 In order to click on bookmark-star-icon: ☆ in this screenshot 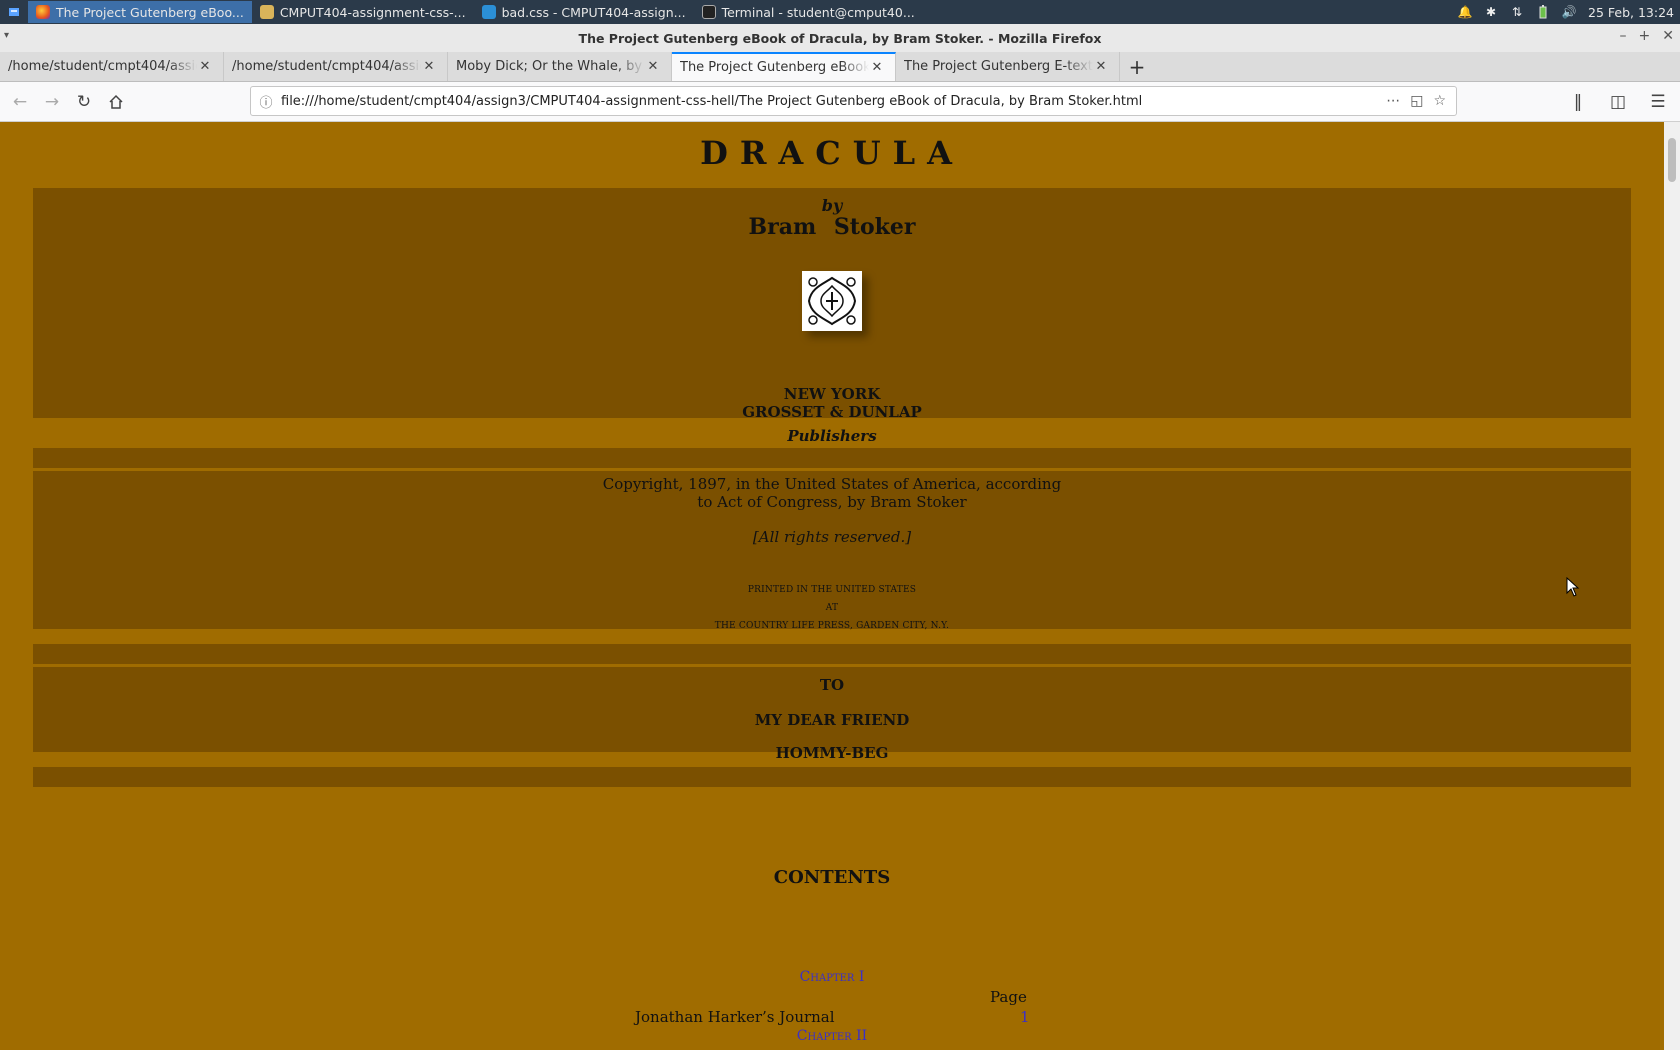, I will do `click(1439, 101)`.